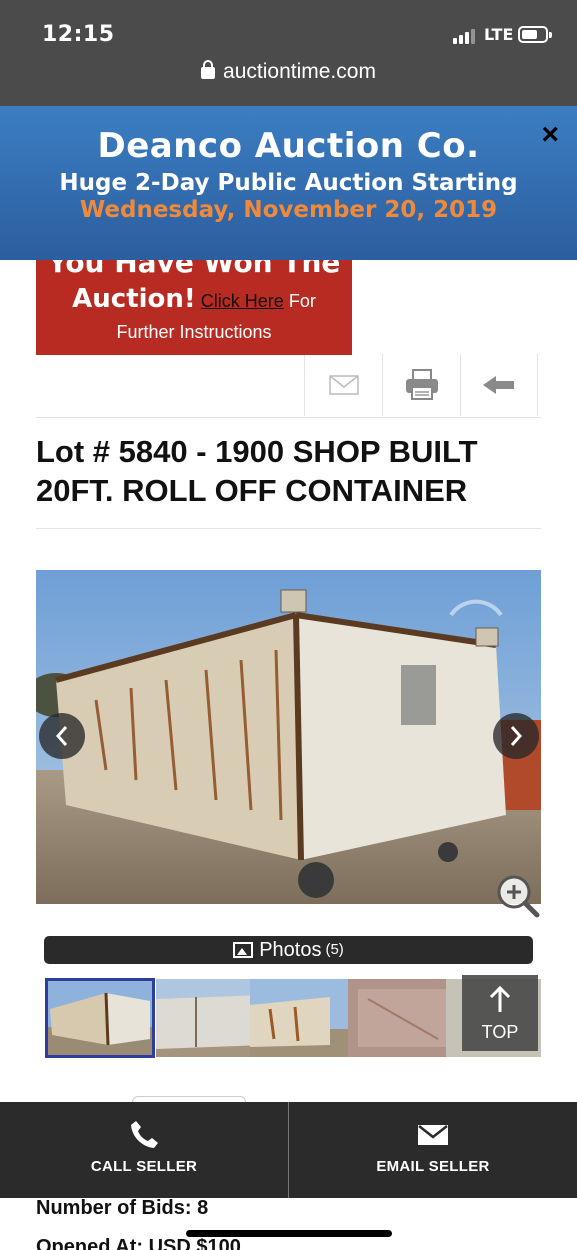  Describe the element at coordinates (122, 1208) in the screenshot. I see `number-of-bids: Number of Bids: 8` at that location.